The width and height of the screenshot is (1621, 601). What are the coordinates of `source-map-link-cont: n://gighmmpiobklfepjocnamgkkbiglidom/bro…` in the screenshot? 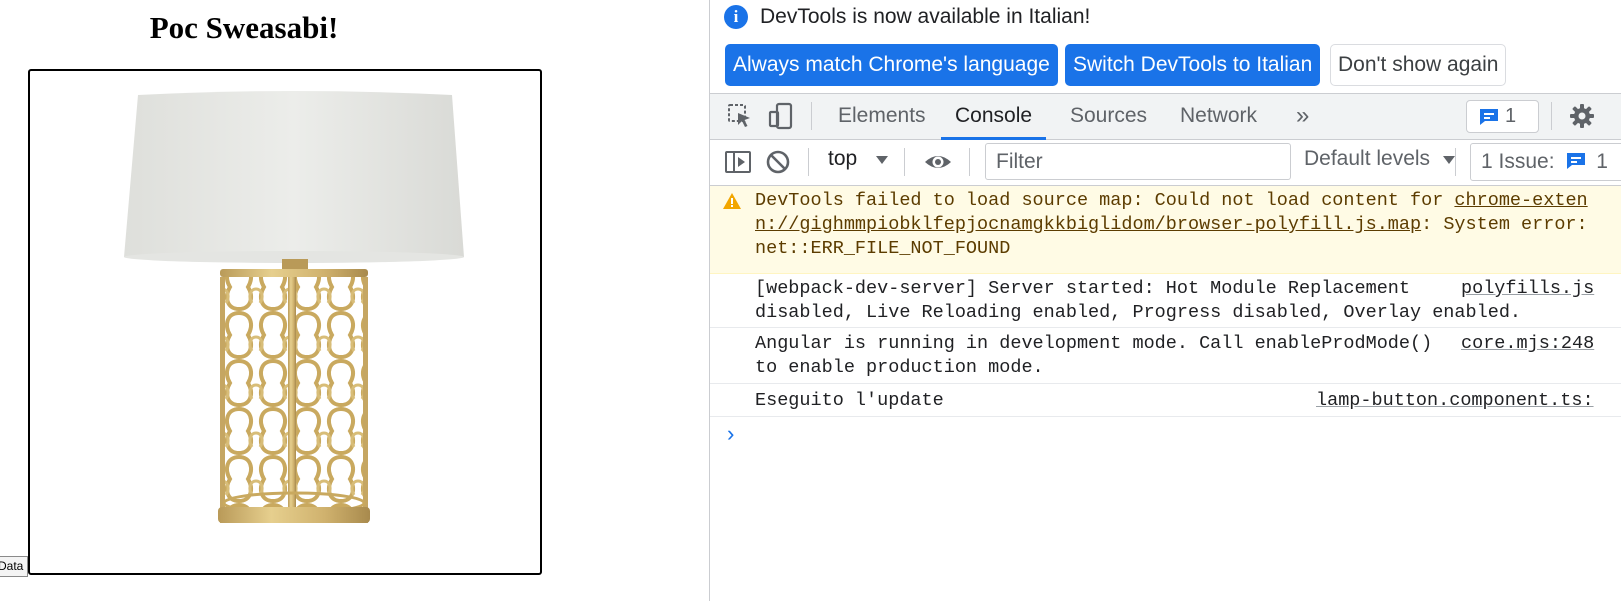 It's located at (1088, 224).